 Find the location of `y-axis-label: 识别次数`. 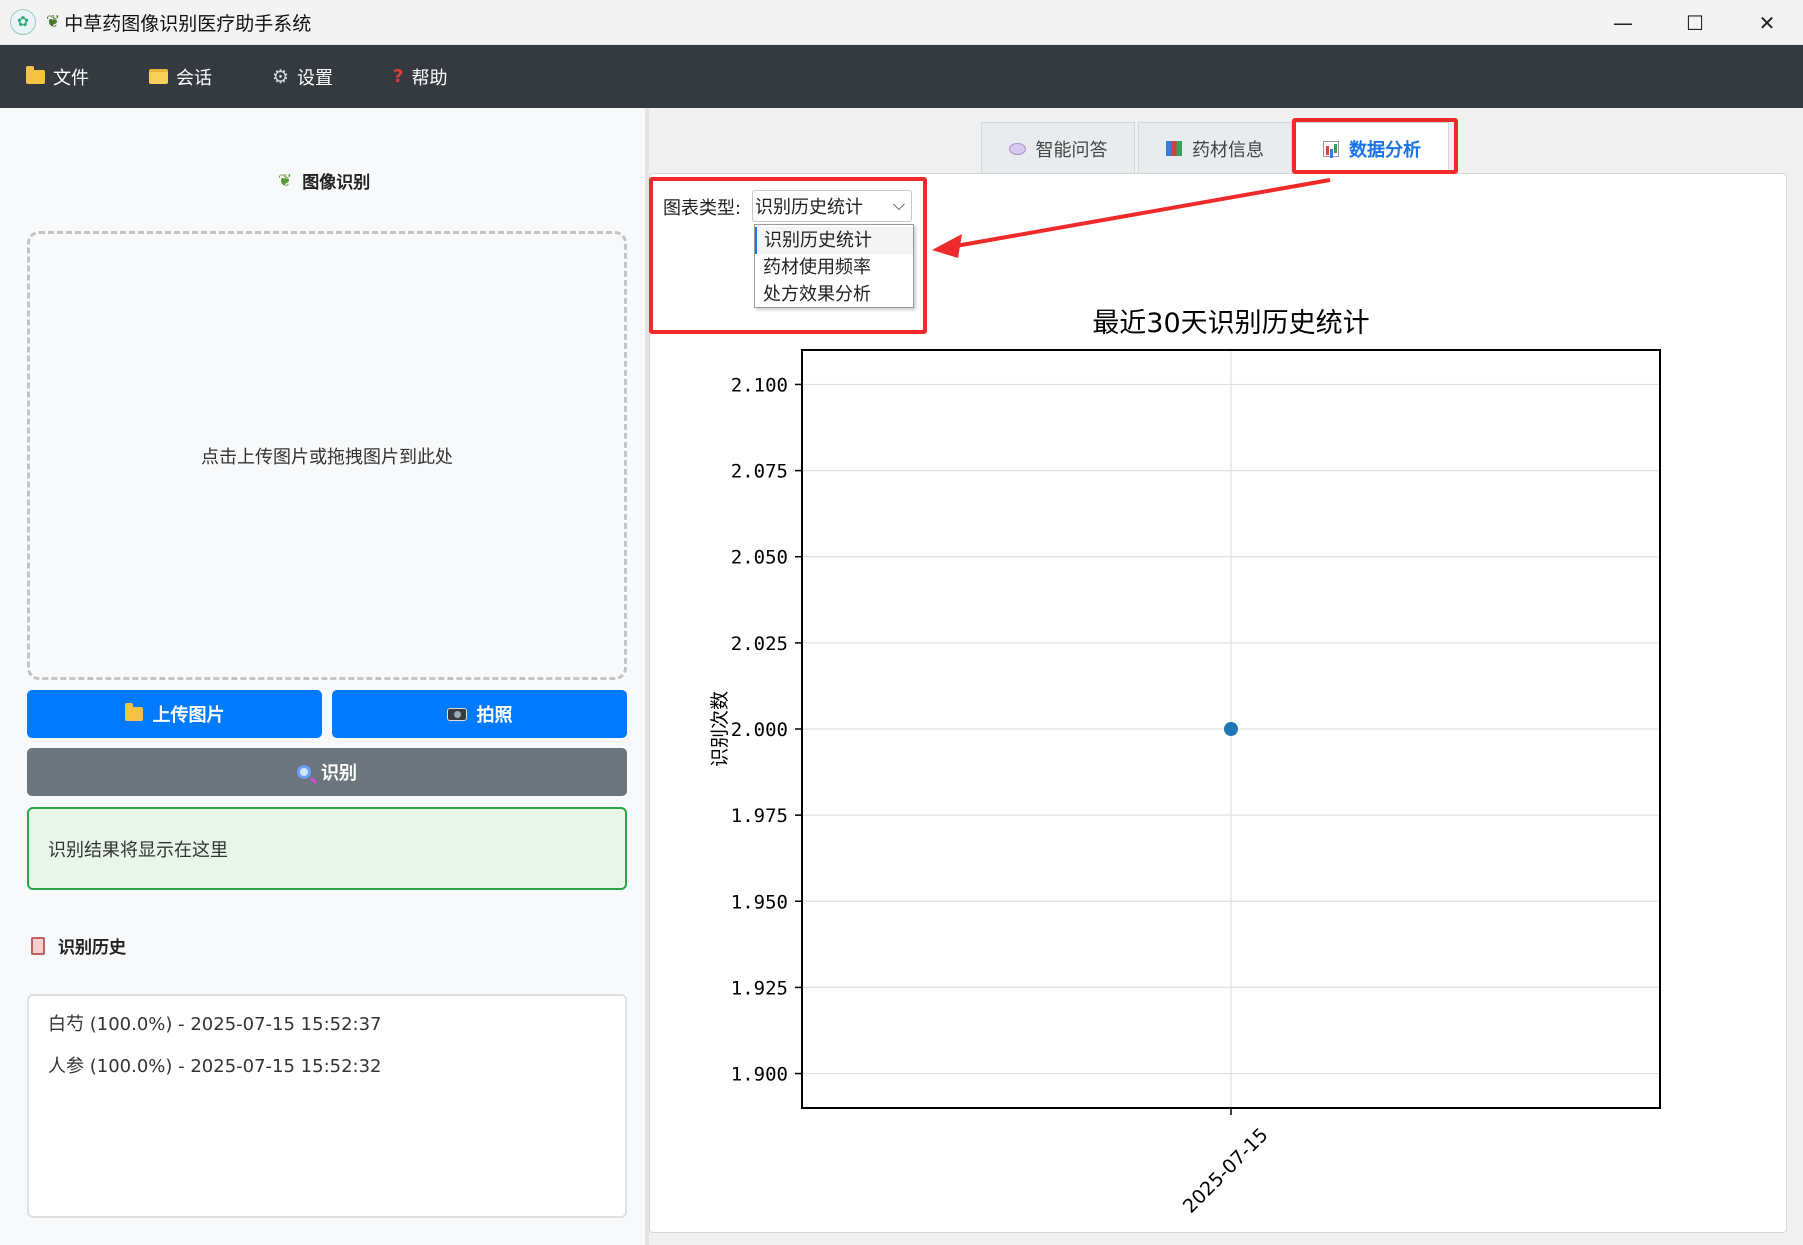

y-axis-label: 识别次数 is located at coordinates (720, 729).